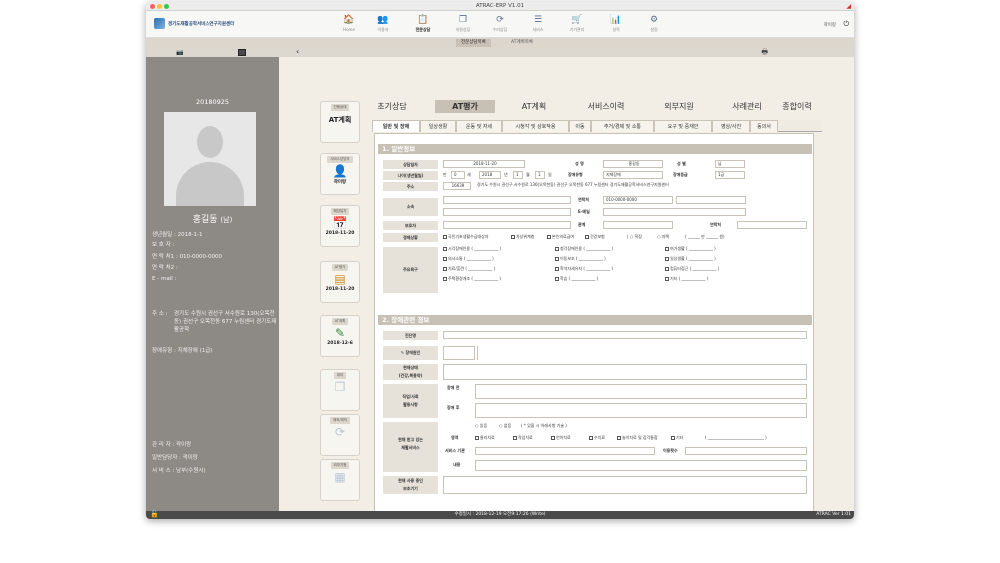  I want to click on birth-day-field: 1, so click(540, 175).